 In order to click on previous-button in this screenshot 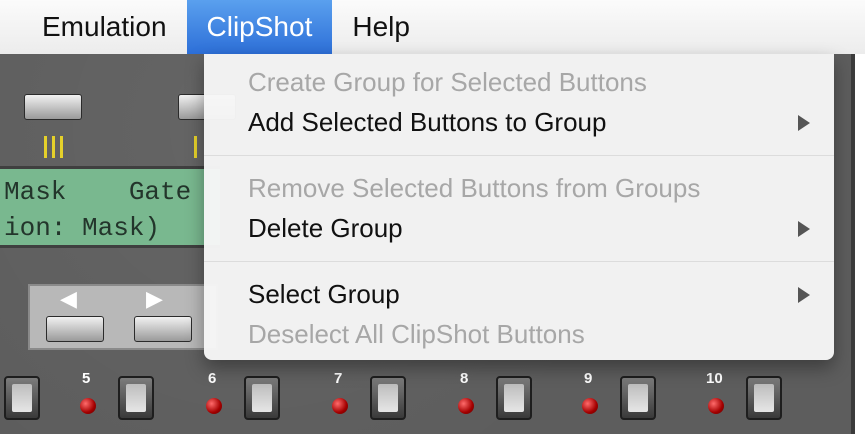, I will do `click(75, 329)`.